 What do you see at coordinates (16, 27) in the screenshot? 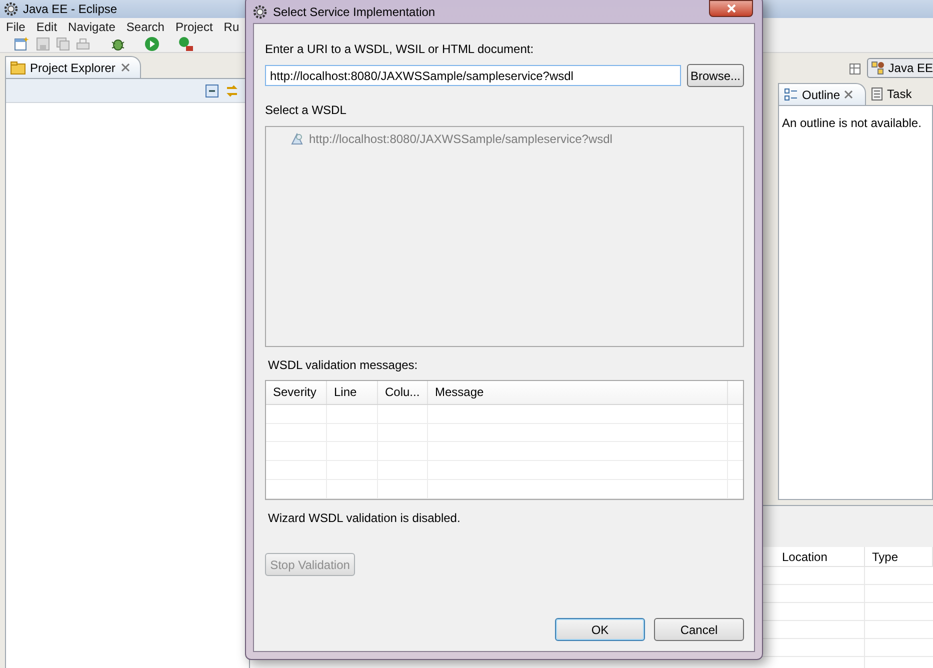
I see `menu-item: File` at bounding box center [16, 27].